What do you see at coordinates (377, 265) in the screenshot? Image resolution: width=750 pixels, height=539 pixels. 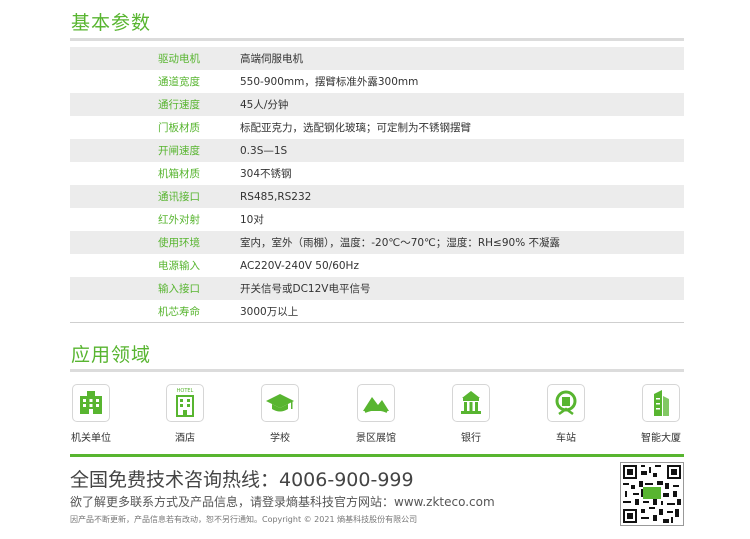 I see `spec-row: 电源输入 AC220V-240V 50/60Hz` at bounding box center [377, 265].